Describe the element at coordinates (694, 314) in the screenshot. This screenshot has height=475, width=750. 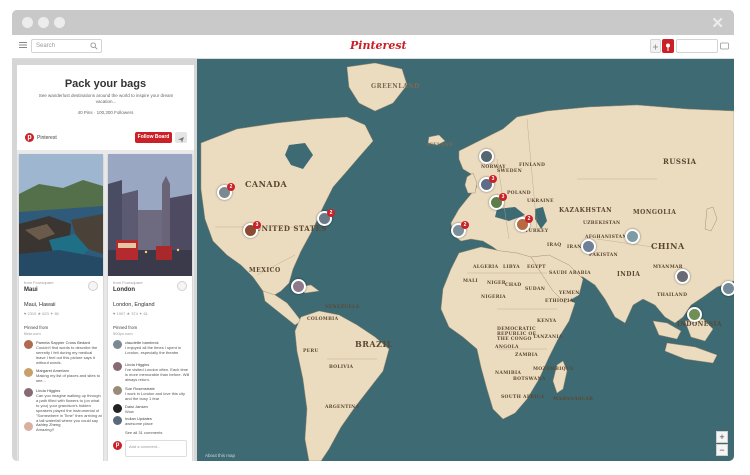
I see `map-pin-indonesia` at that location.